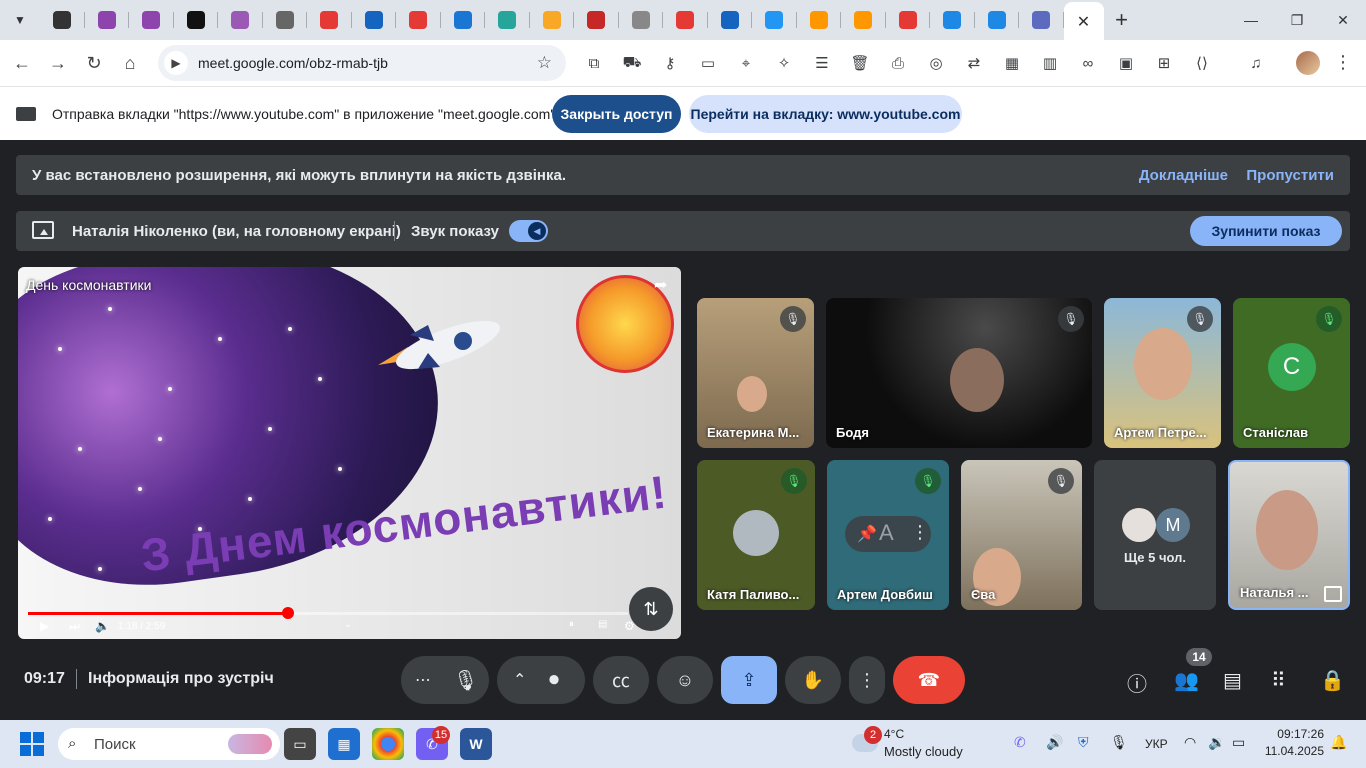 This screenshot has height=768, width=1366. What do you see at coordinates (685, 680) in the screenshot?
I see `reactions-button: ☺` at bounding box center [685, 680].